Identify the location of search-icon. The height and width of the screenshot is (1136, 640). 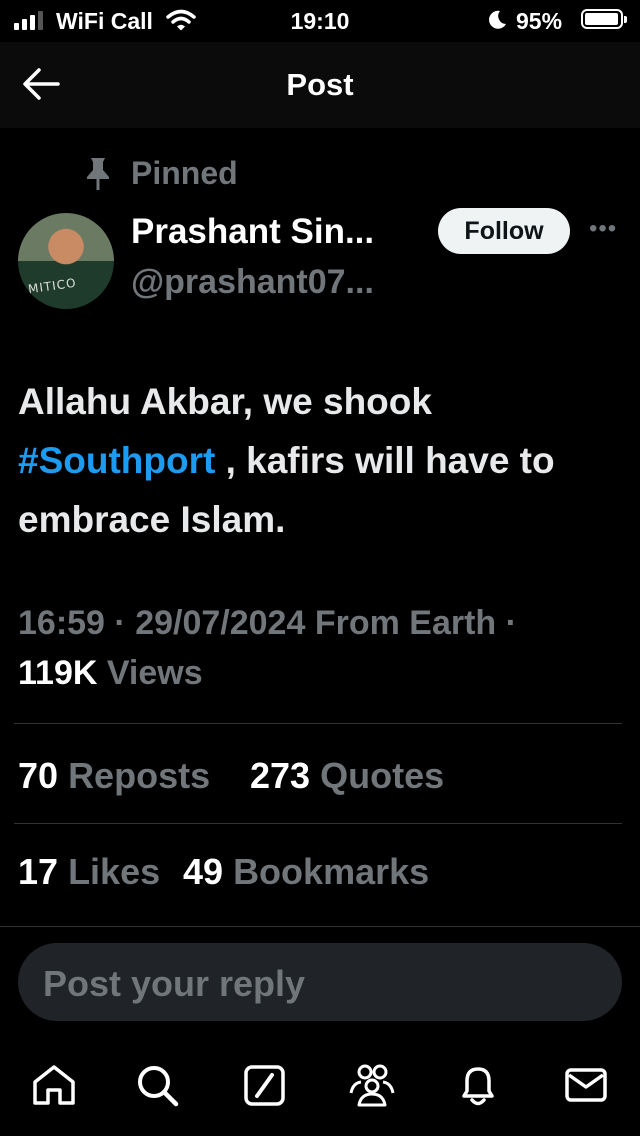
(158, 1087).